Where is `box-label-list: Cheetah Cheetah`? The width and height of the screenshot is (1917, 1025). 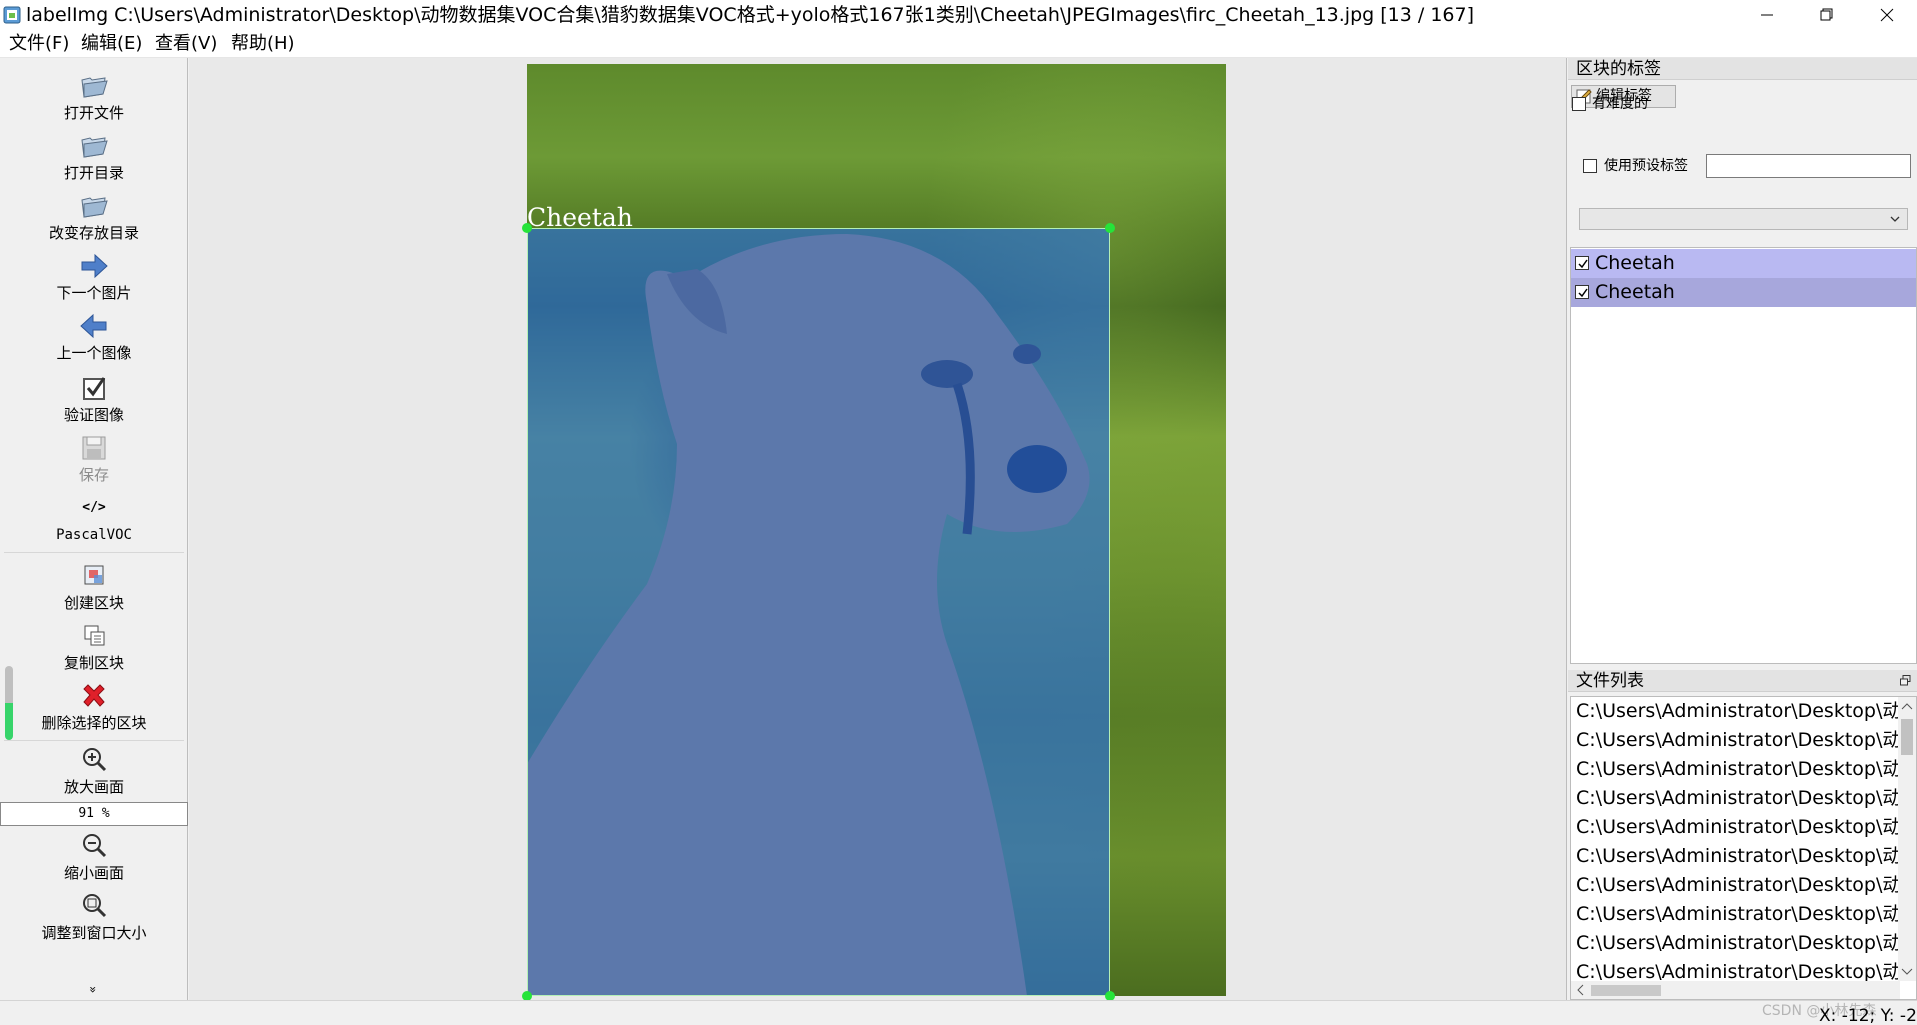
box-label-list: Cheetah Cheetah is located at coordinates (1743, 455).